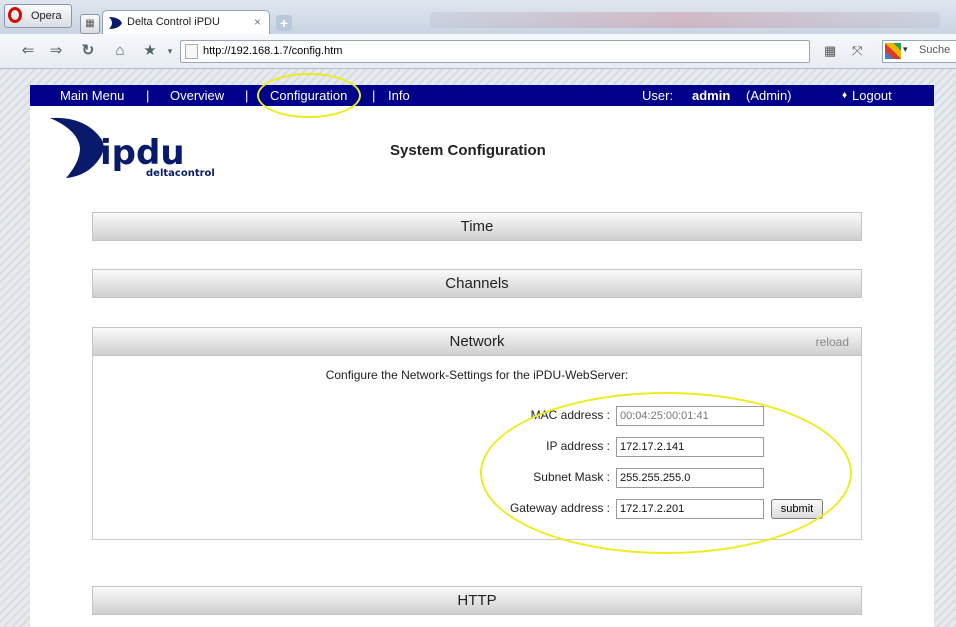 Image resolution: width=956 pixels, height=627 pixels. What do you see at coordinates (830, 51) in the screenshot?
I see `speed-dial-icon: ▦` at bounding box center [830, 51].